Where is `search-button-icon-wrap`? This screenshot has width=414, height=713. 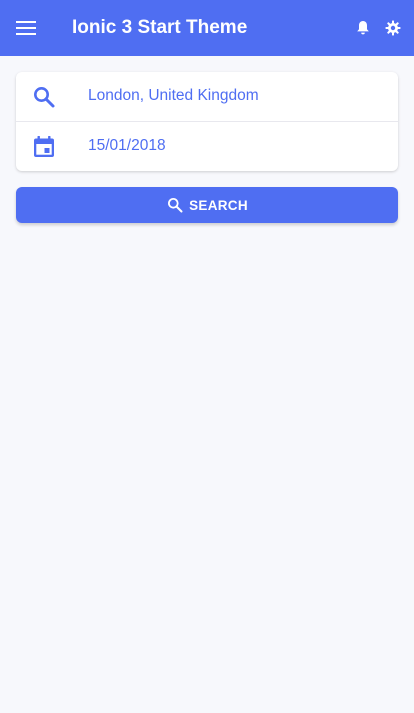 search-button-icon-wrap is located at coordinates (175, 205).